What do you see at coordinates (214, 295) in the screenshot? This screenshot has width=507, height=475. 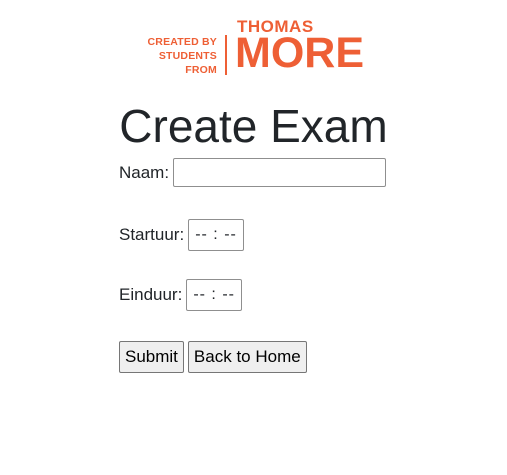 I see `end-time-input: --` at bounding box center [214, 295].